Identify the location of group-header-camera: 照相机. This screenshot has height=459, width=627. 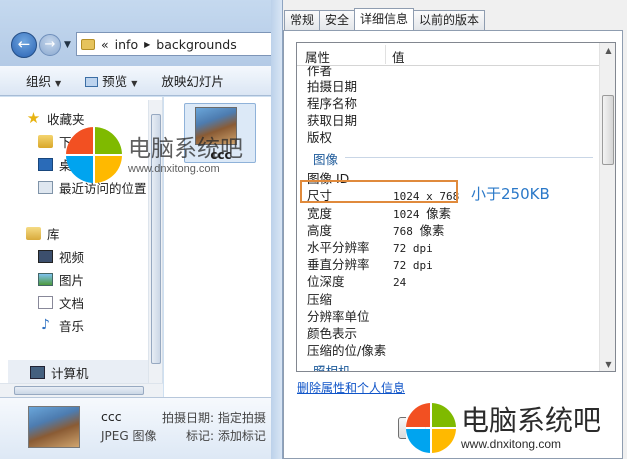
(332, 368).